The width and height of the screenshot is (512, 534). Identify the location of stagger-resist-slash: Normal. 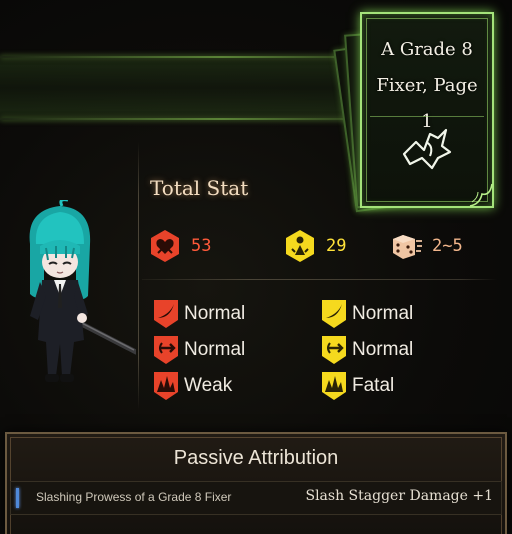
(366, 314).